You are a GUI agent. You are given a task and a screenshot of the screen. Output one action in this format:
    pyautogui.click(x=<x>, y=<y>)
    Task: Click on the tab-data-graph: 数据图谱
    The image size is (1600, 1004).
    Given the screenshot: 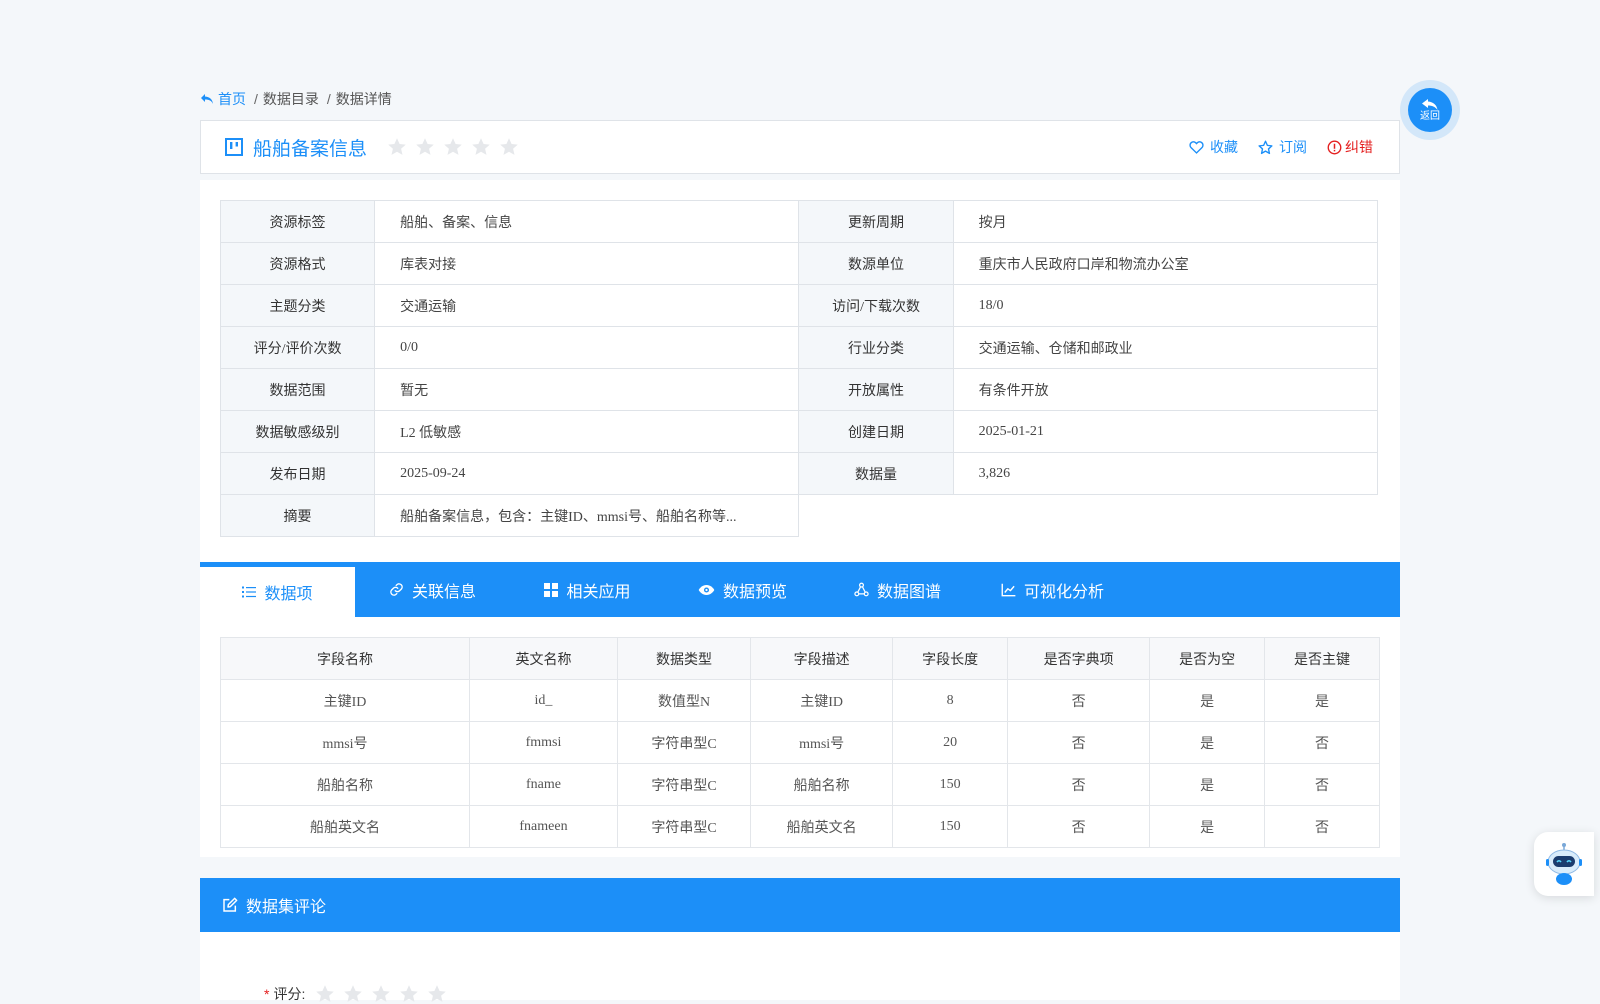 What is the action you would take?
    pyautogui.click(x=897, y=589)
    